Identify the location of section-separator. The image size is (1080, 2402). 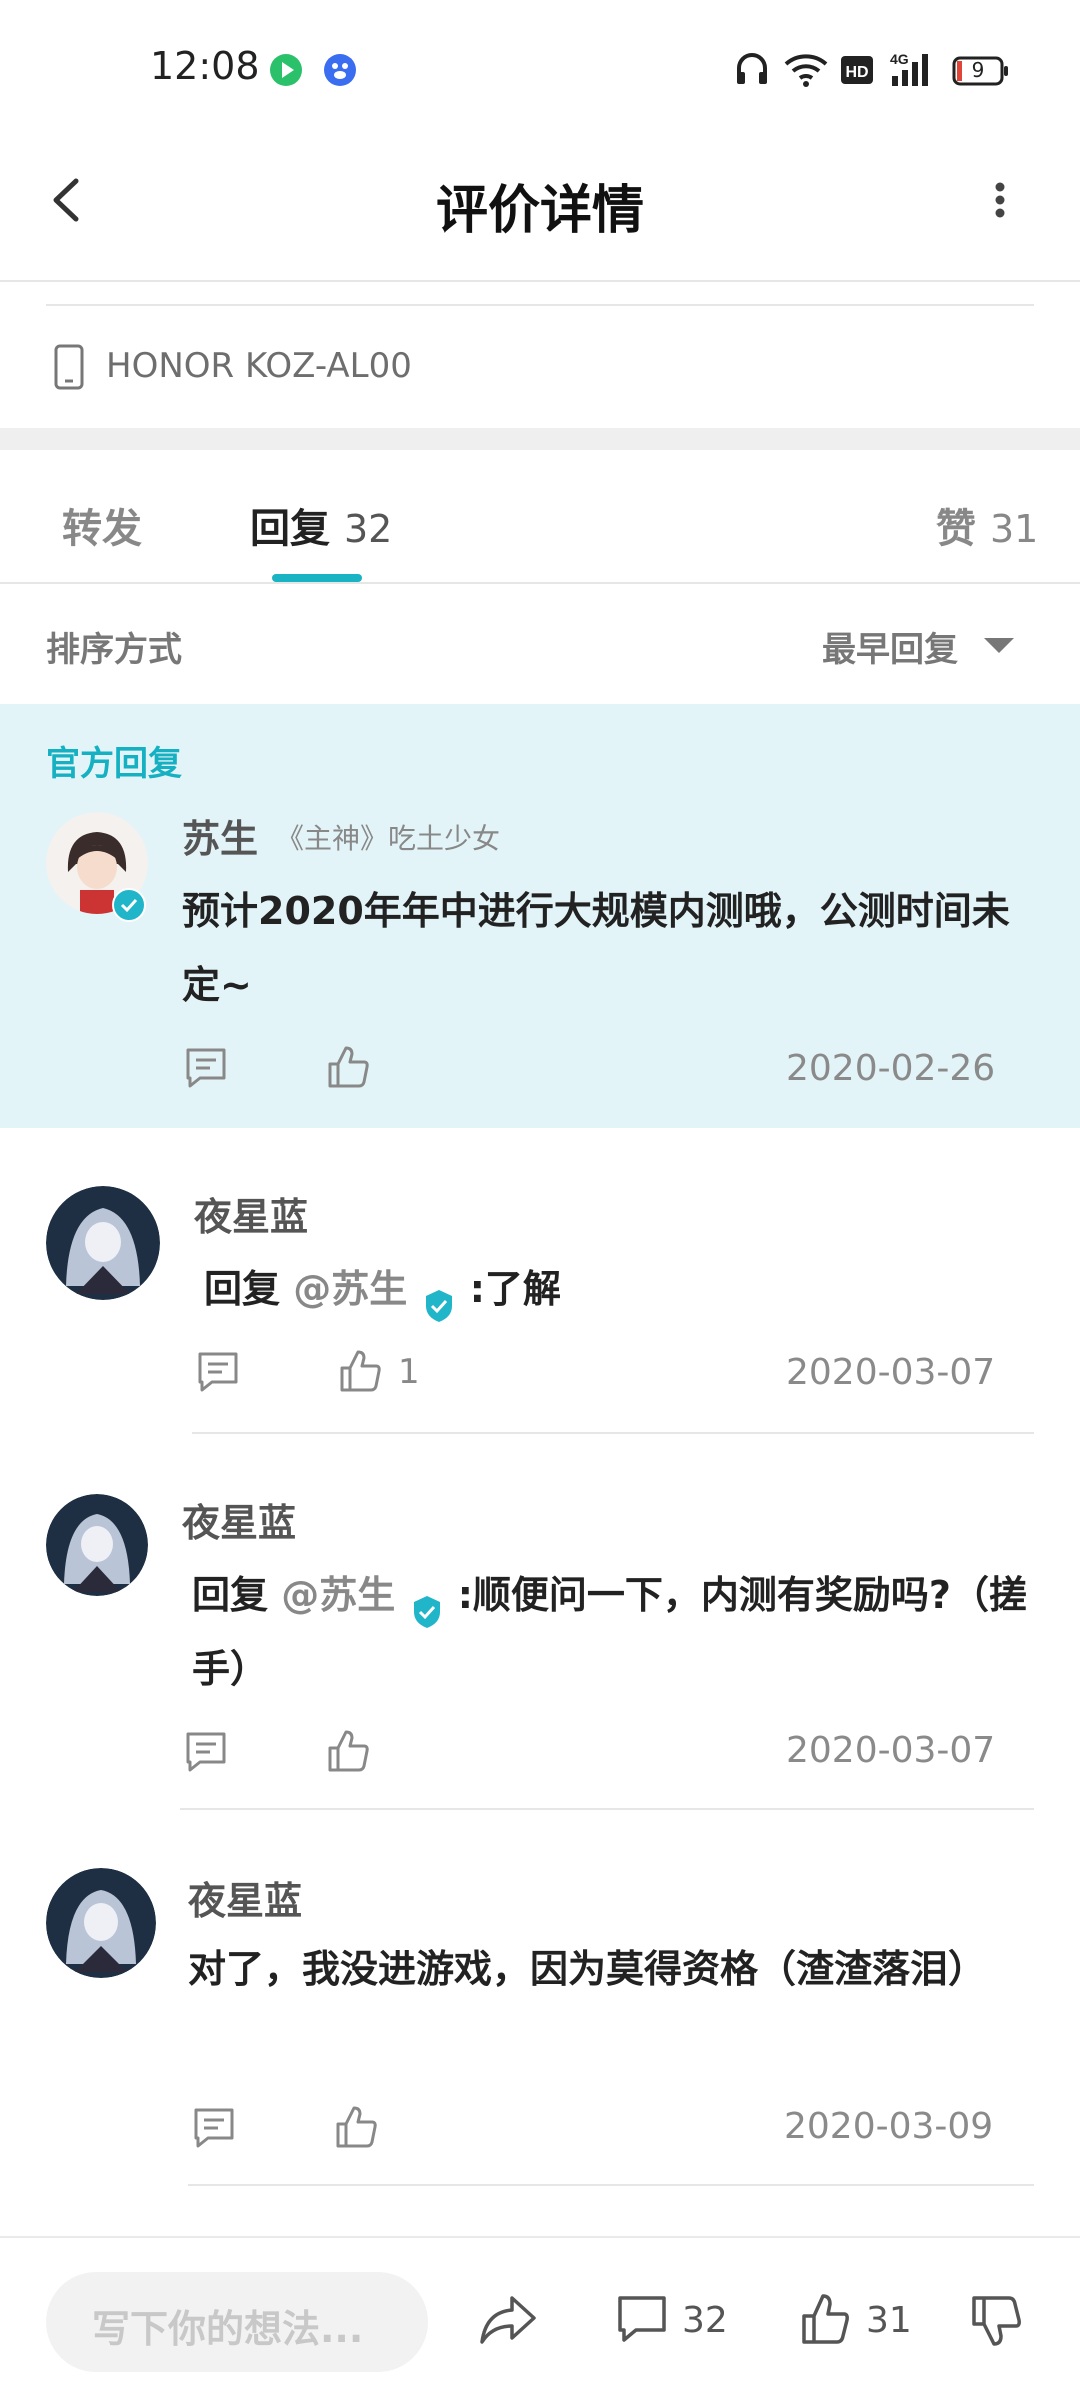
(540, 439).